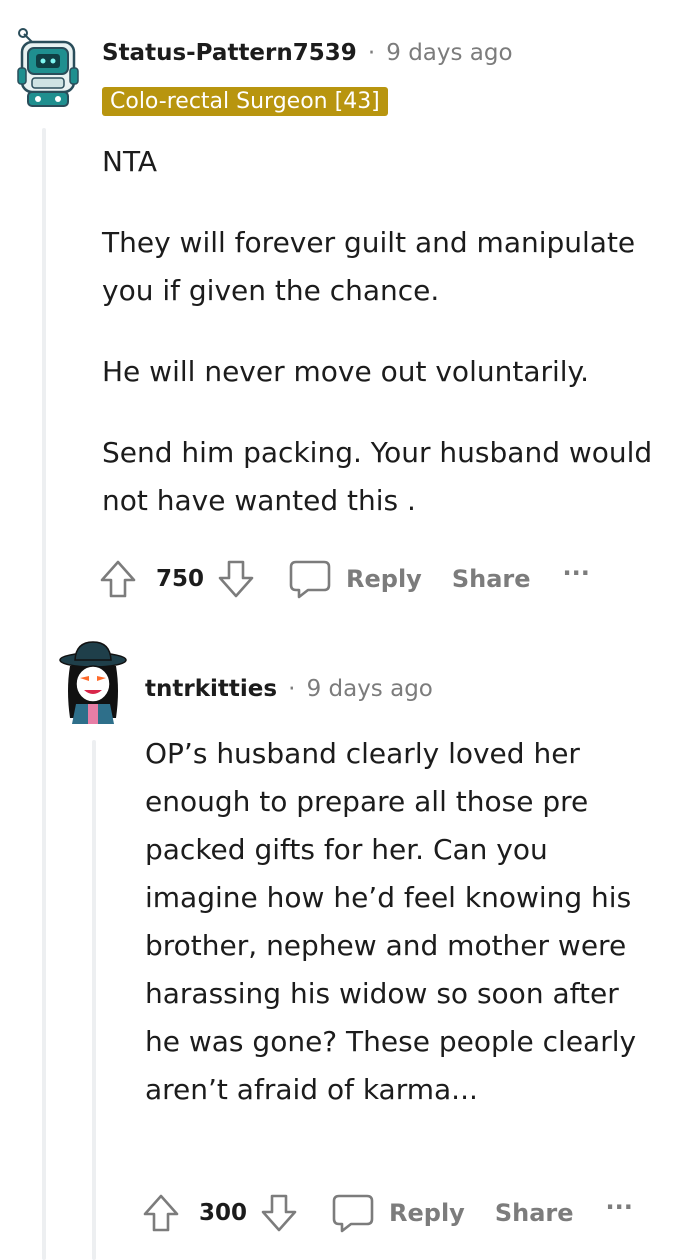 This screenshot has height=1260, width=700. What do you see at coordinates (346, 371) in the screenshot?
I see `comment-paragraph: He will never move out voluntarily.` at bounding box center [346, 371].